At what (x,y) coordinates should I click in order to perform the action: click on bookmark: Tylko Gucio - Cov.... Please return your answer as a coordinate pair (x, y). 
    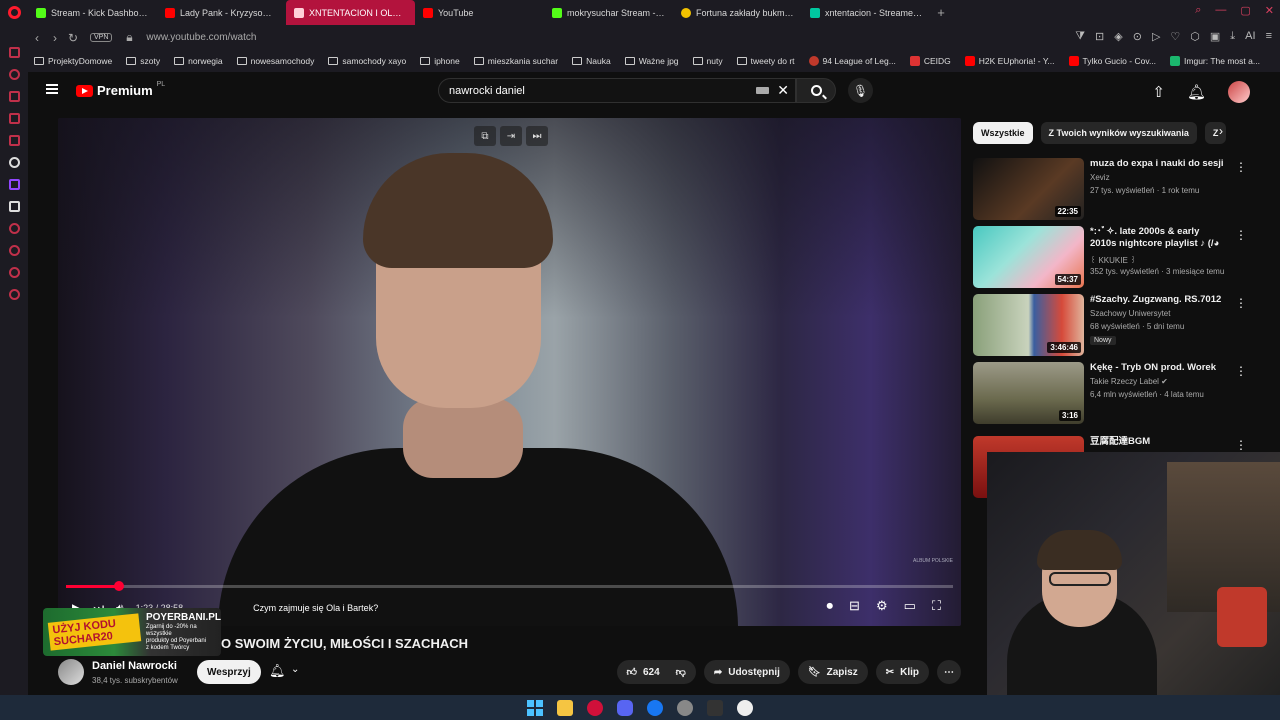
    Looking at the image, I should click on (1112, 61).